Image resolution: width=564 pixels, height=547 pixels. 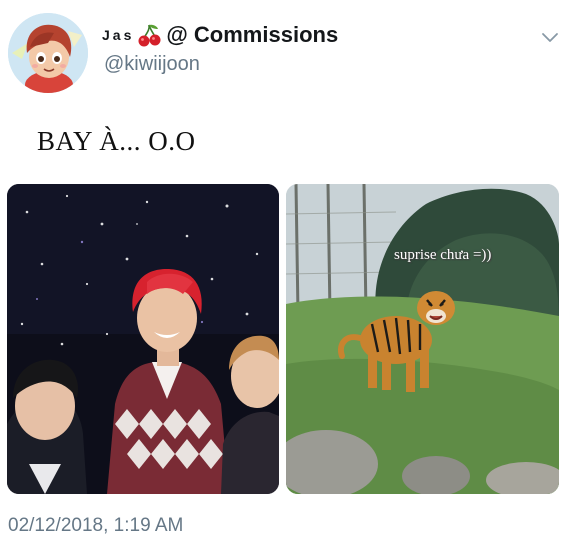 I want to click on tweet-timestamp: 02/12/2018, 1:19 AM, so click(x=95, y=526).